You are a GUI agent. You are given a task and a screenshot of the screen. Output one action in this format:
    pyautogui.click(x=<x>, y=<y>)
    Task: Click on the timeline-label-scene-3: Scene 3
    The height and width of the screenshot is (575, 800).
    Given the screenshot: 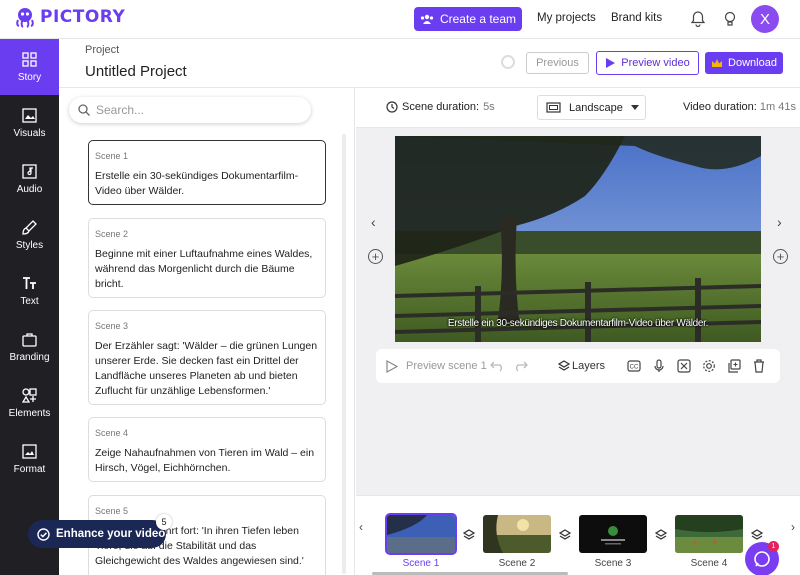 What is the action you would take?
    pyautogui.click(x=613, y=563)
    